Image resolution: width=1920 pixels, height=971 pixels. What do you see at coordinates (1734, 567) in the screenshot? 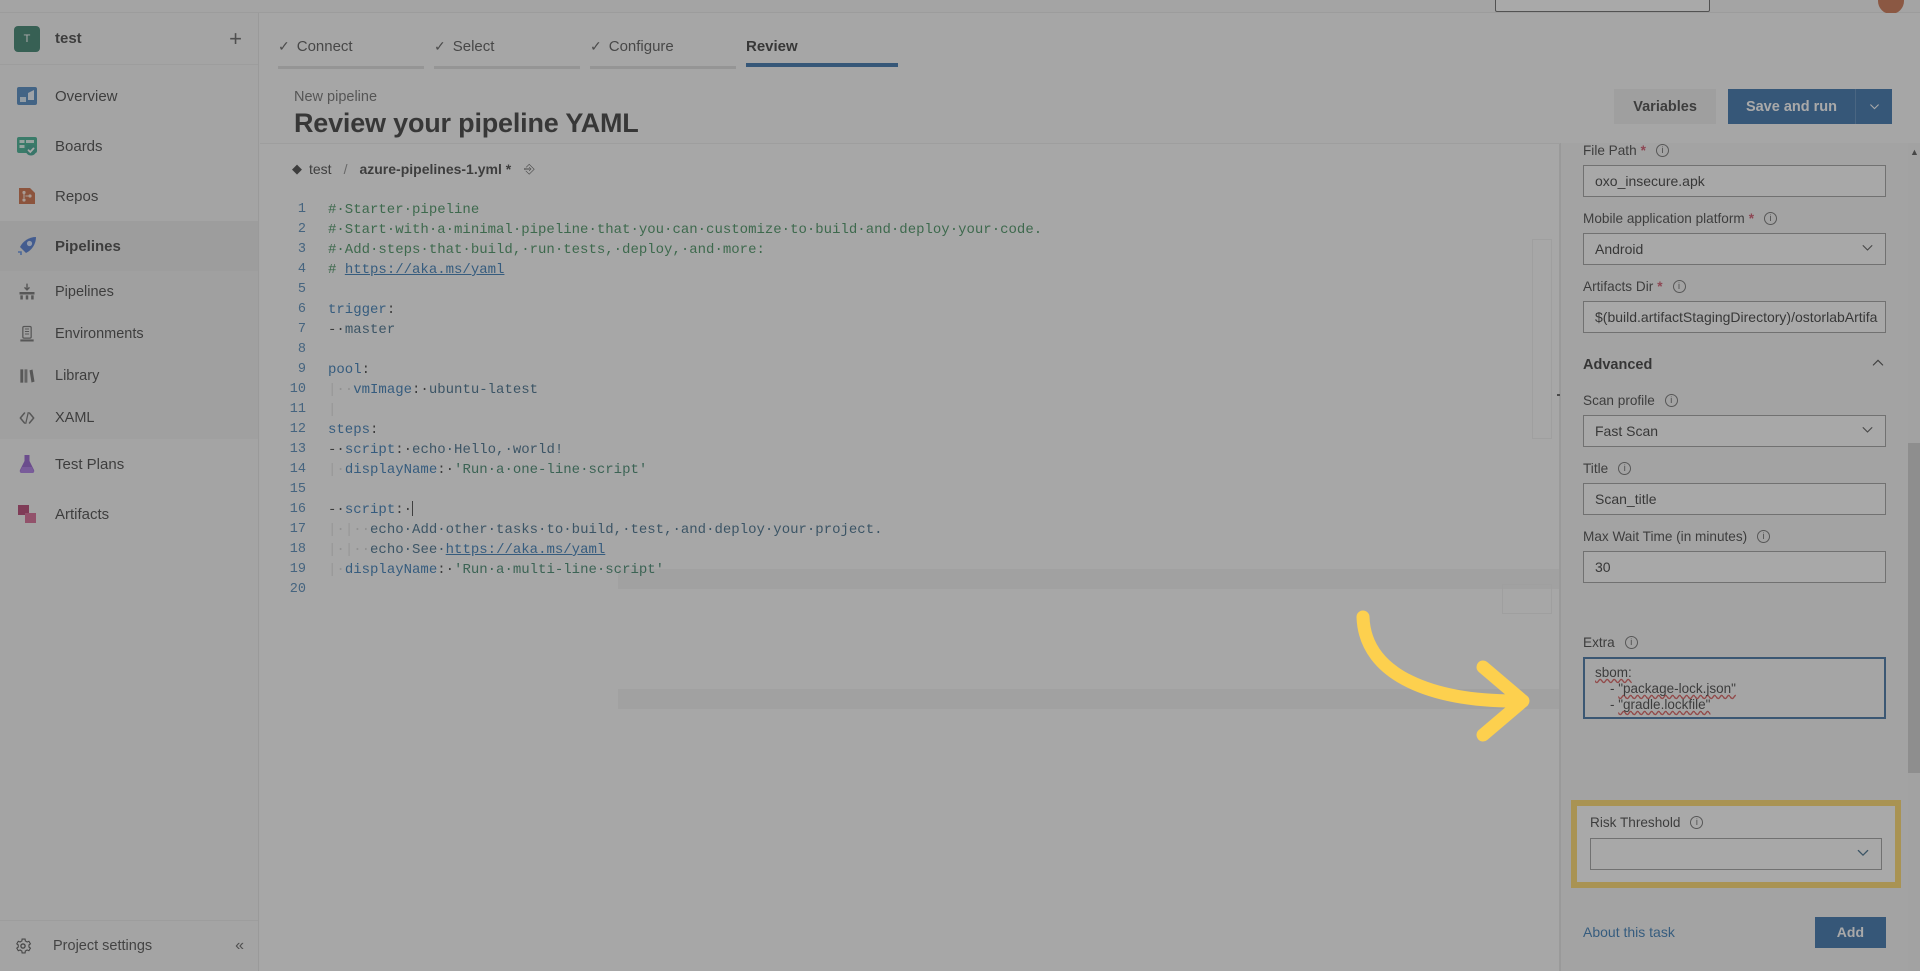
I see `max-wait-time-input: 30` at bounding box center [1734, 567].